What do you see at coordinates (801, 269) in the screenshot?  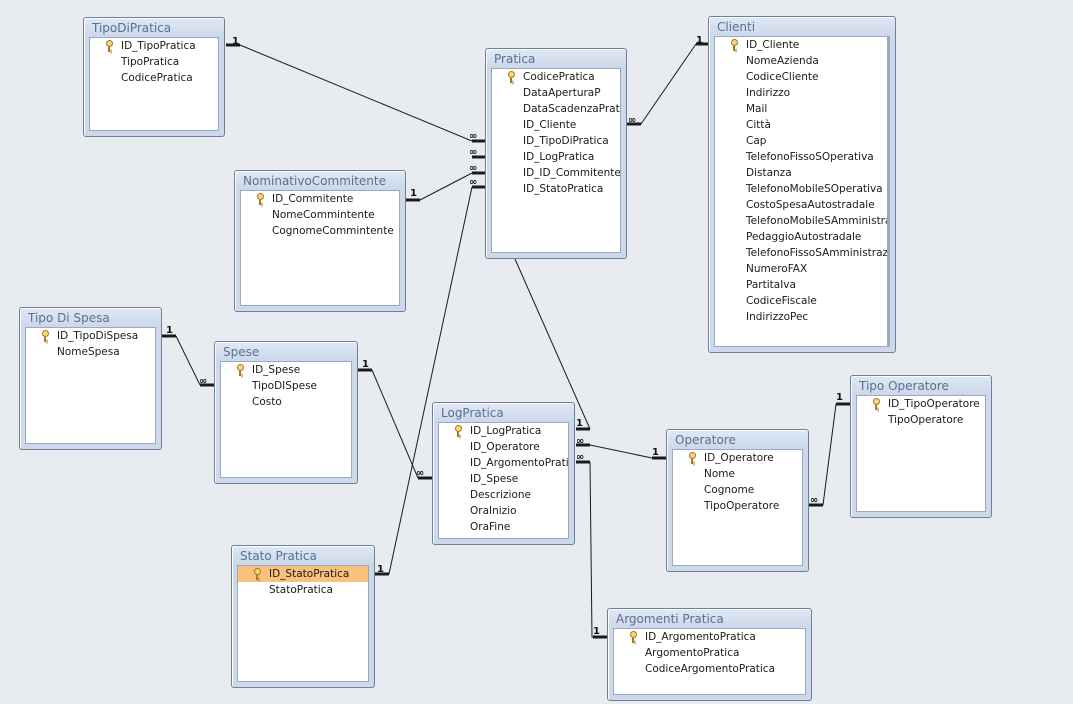 I see `field-row: NumeroFAX` at bounding box center [801, 269].